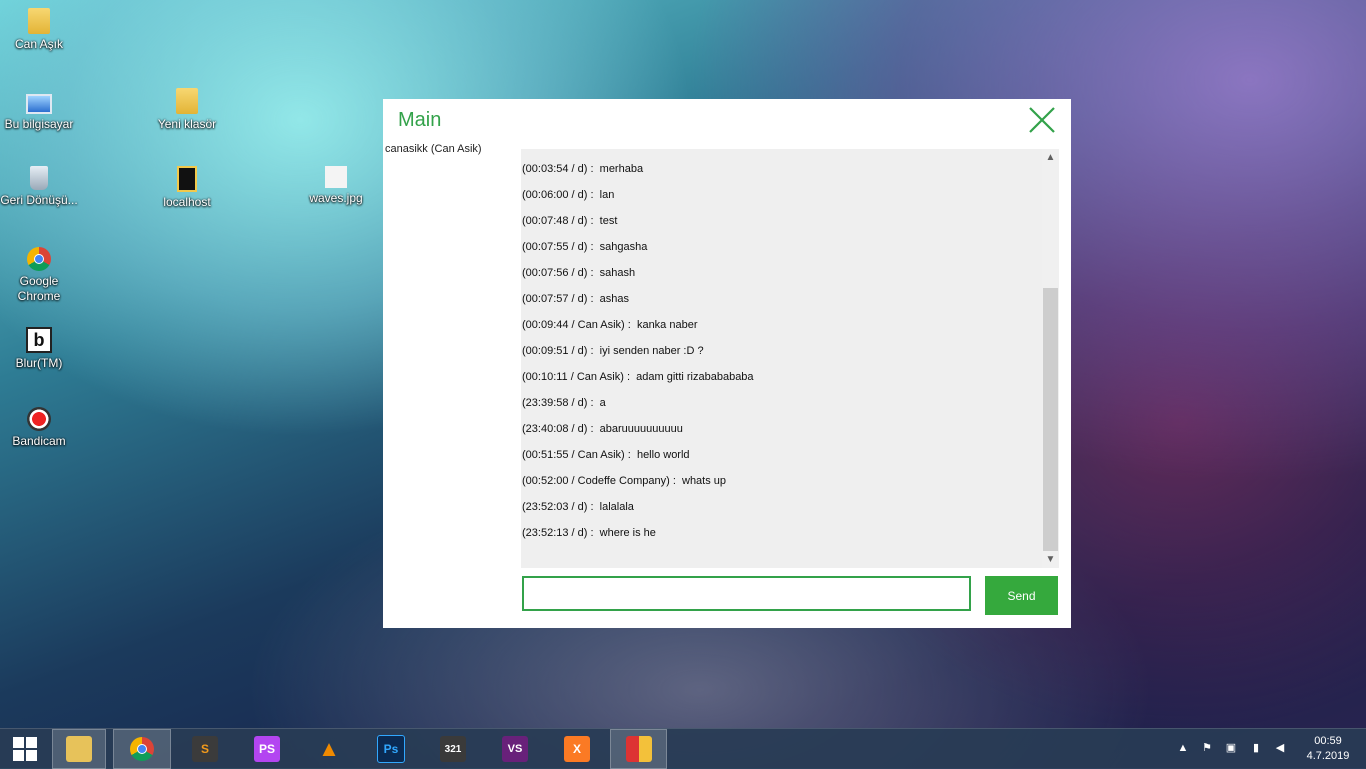 This screenshot has height=769, width=1366. What do you see at coordinates (576, 299) in the screenshot?
I see `message-item: (00:07:57 / d) : ashas` at bounding box center [576, 299].